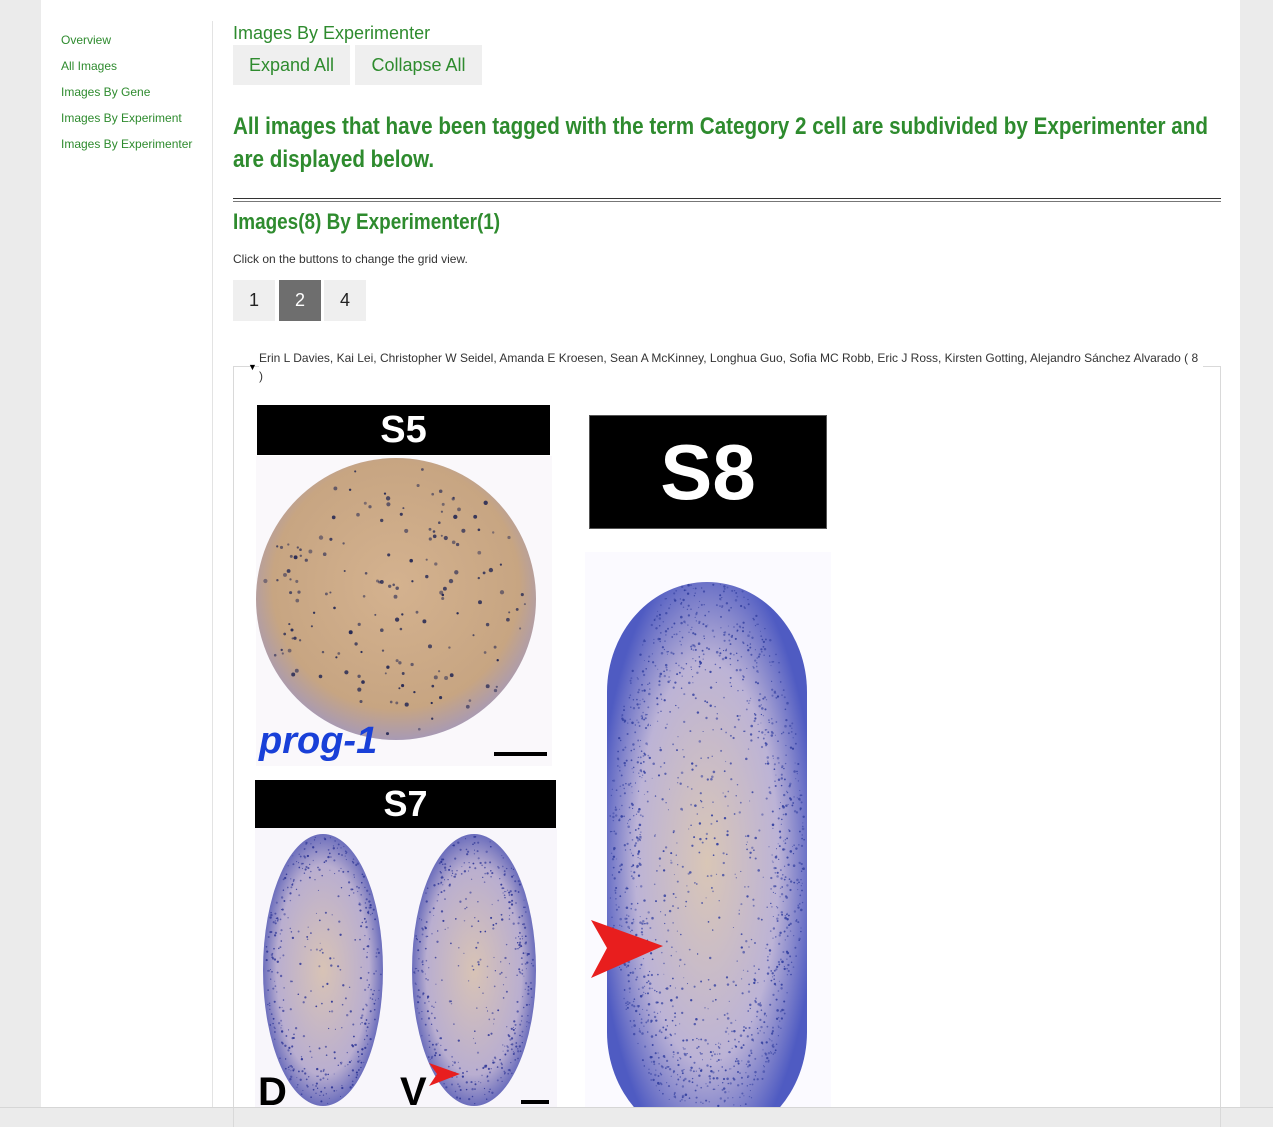  I want to click on stage-label: S5, so click(403, 430).